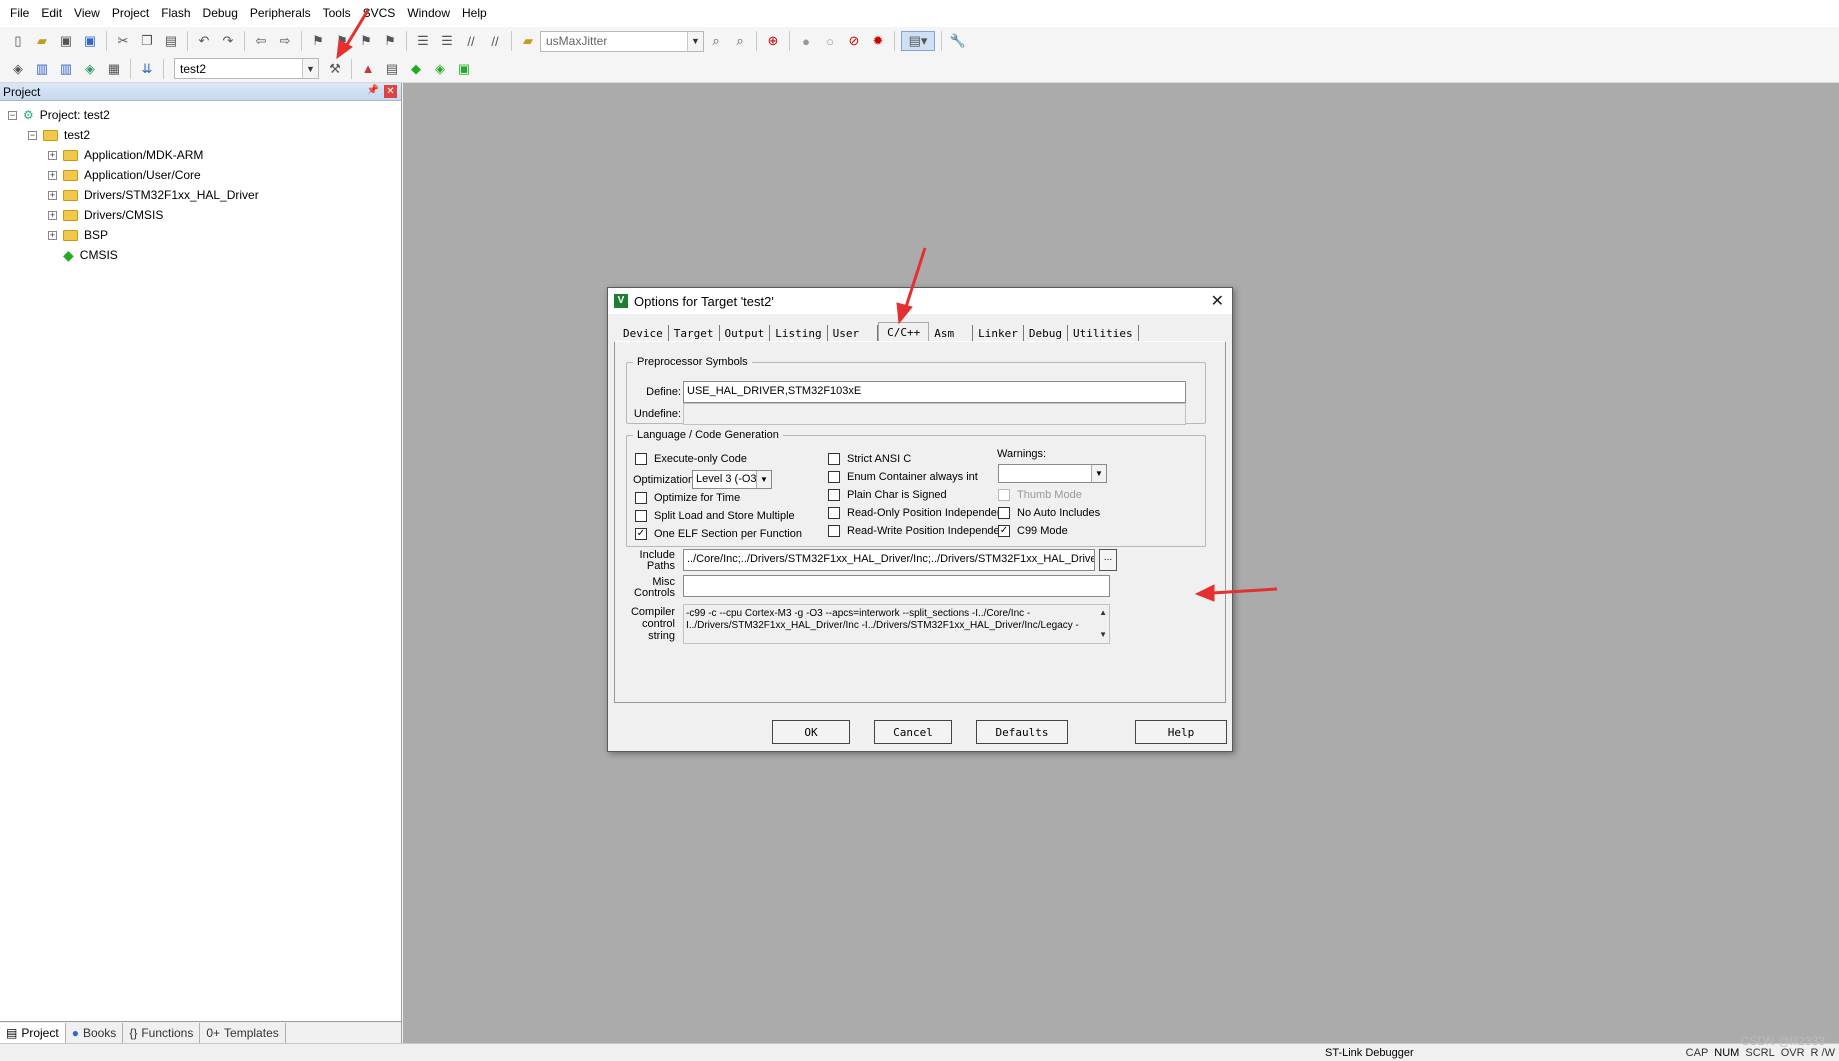 The image size is (1839, 1061). I want to click on tab-output: Output, so click(745, 333).